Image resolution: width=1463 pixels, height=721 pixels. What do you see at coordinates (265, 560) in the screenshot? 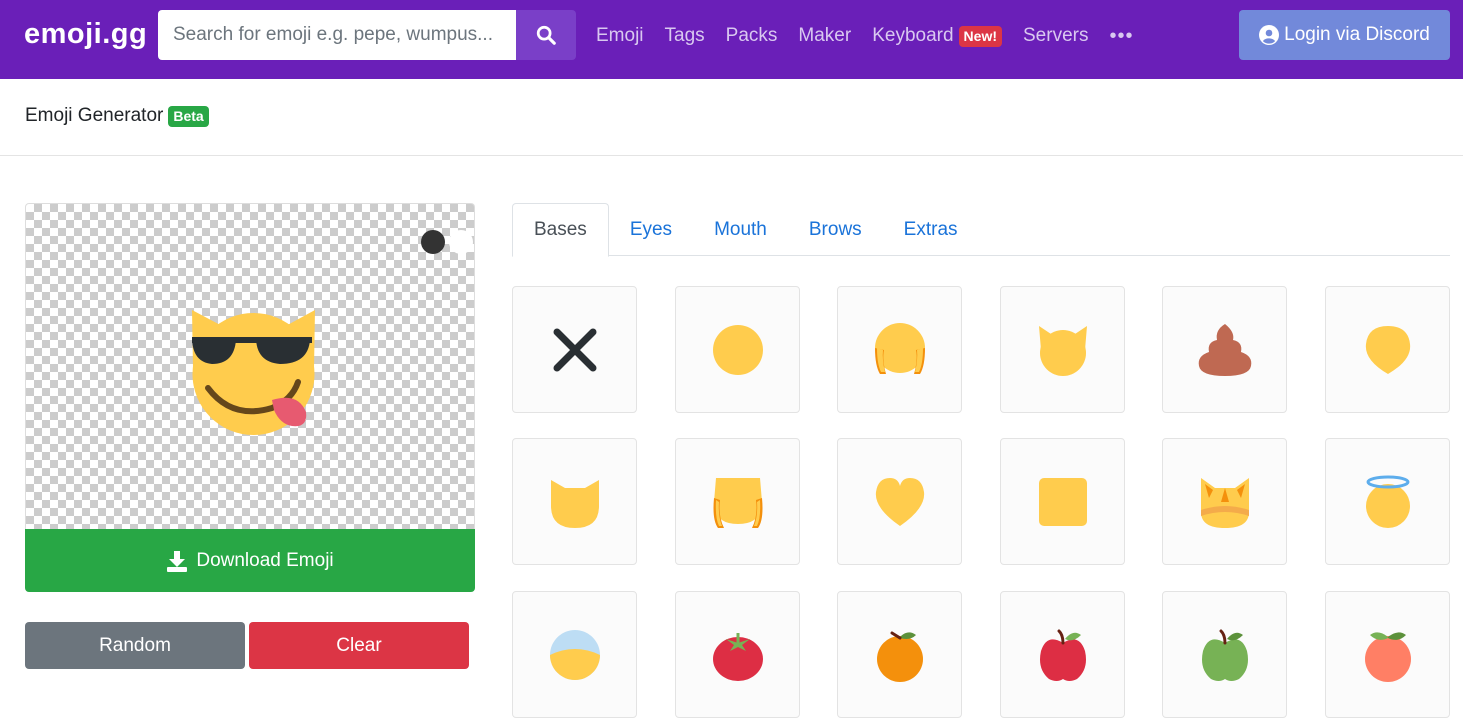
I see `download-label: Download Emoji` at bounding box center [265, 560].